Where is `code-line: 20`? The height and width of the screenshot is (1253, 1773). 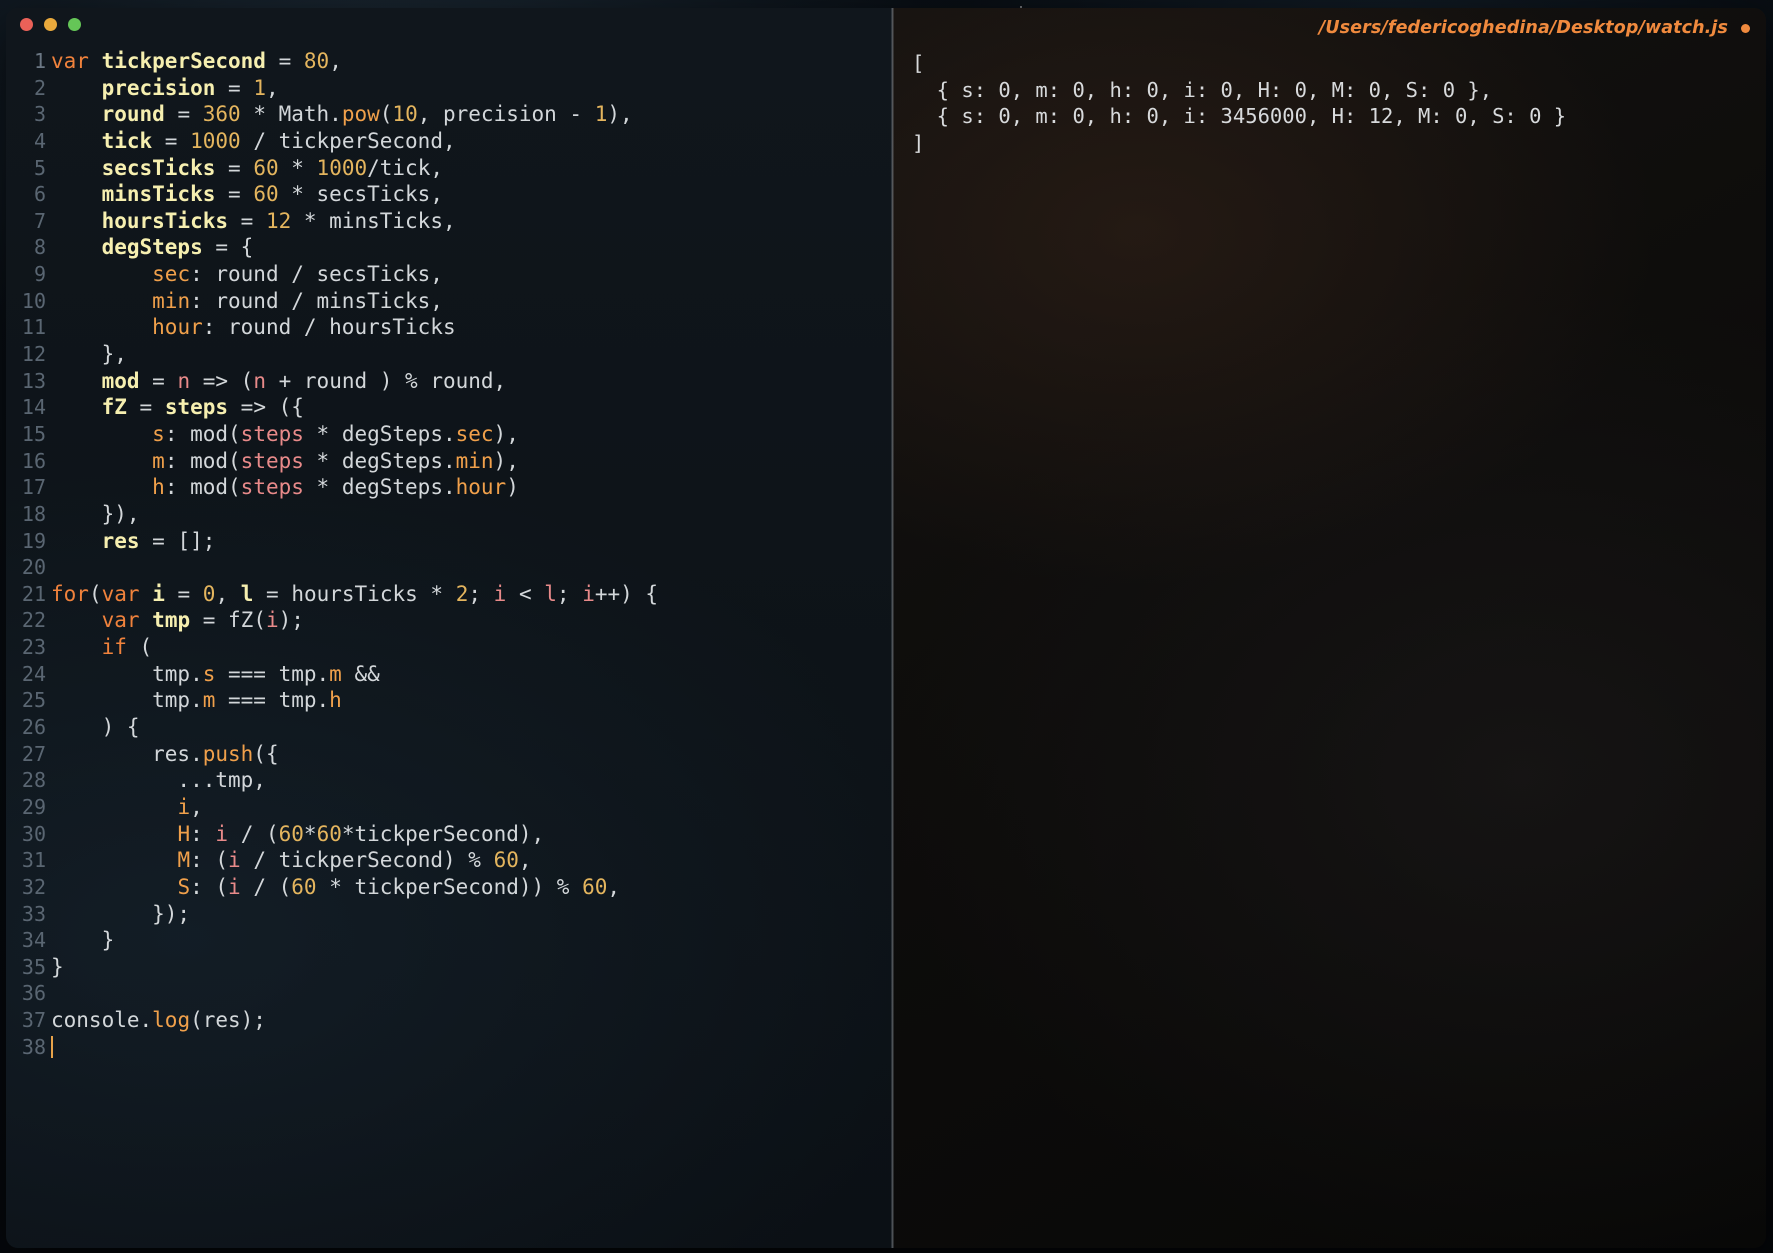
code-line: 20 is located at coordinates (449, 567).